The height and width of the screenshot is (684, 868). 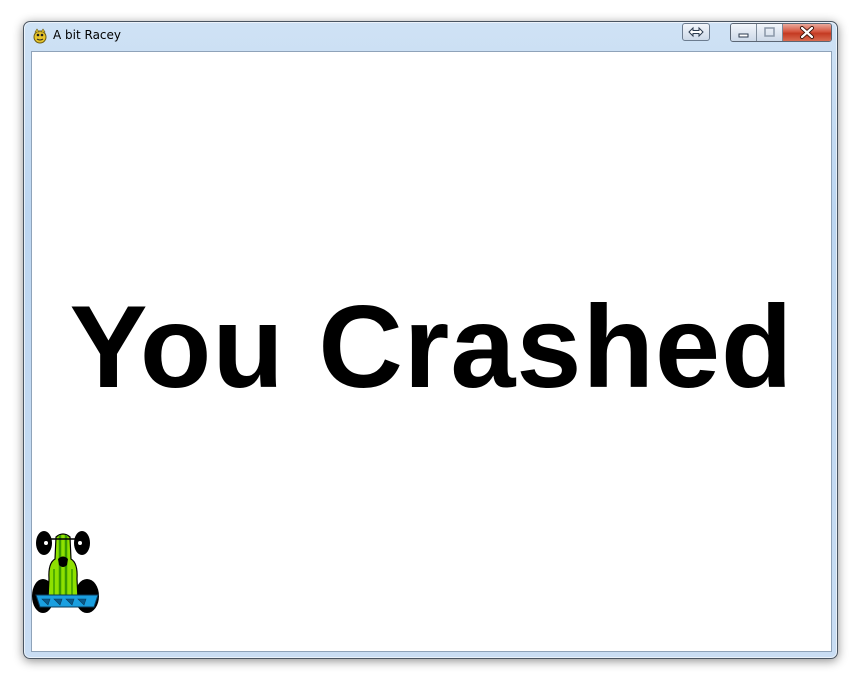 I want to click on double-arrow-icon, so click(x=696, y=32).